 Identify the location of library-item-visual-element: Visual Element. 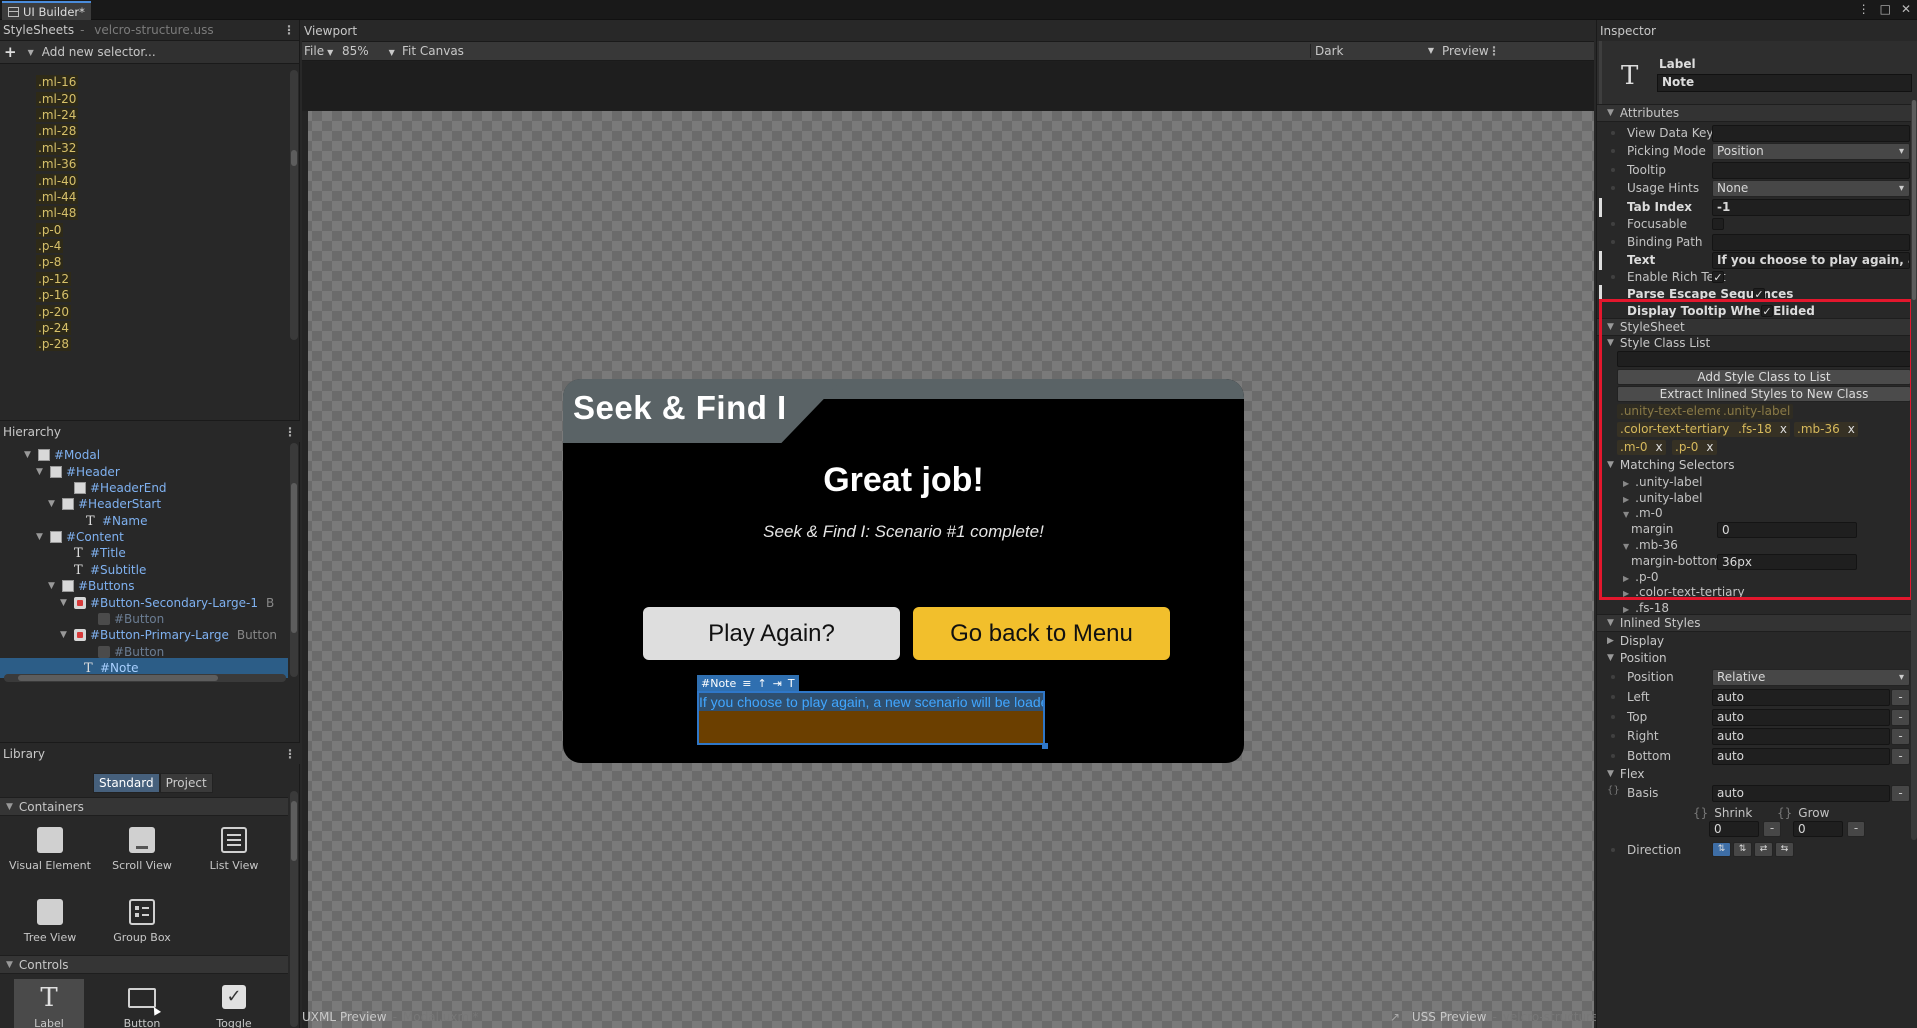
(50, 849).